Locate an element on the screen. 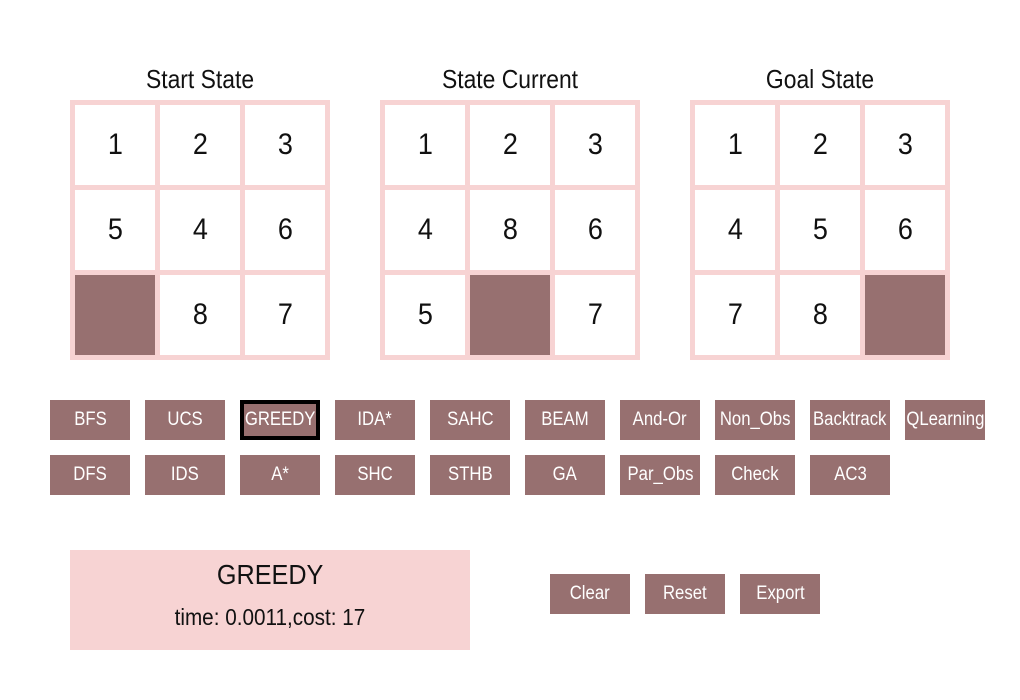 This screenshot has width=1020, height=700. beam-button: BEAM is located at coordinates (565, 420).